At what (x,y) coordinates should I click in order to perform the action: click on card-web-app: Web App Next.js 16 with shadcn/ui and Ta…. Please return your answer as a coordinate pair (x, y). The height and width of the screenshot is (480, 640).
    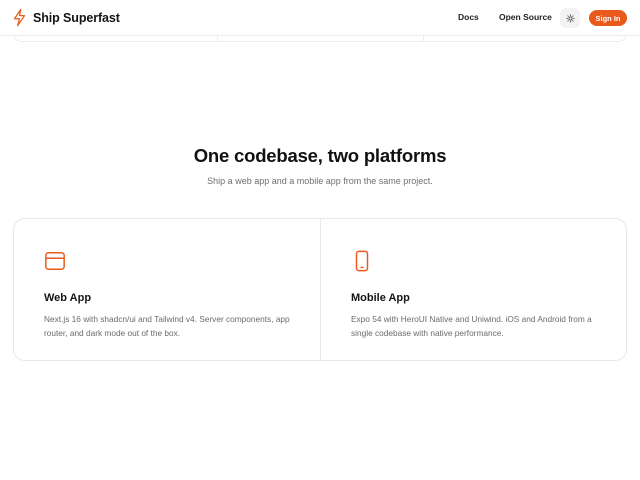
    Looking at the image, I should click on (167, 289).